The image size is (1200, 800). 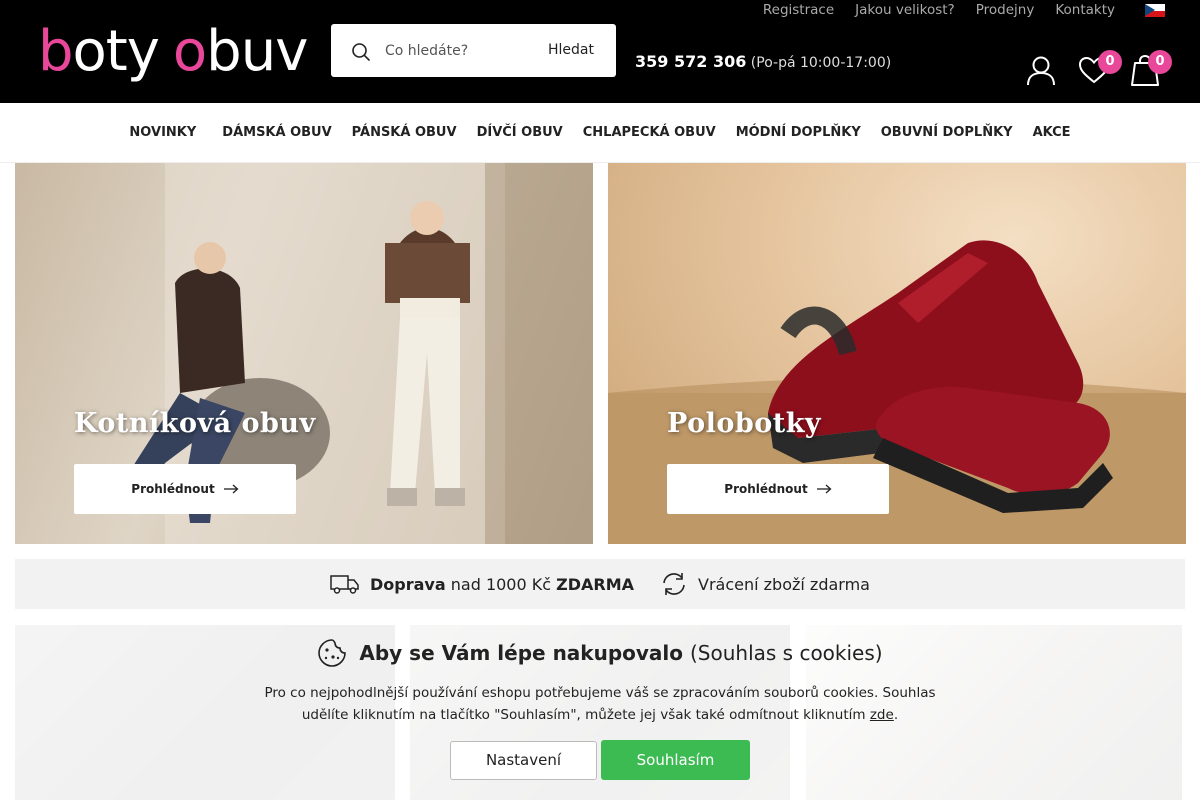 I want to click on cart-count-badge: 0, so click(x=1160, y=62).